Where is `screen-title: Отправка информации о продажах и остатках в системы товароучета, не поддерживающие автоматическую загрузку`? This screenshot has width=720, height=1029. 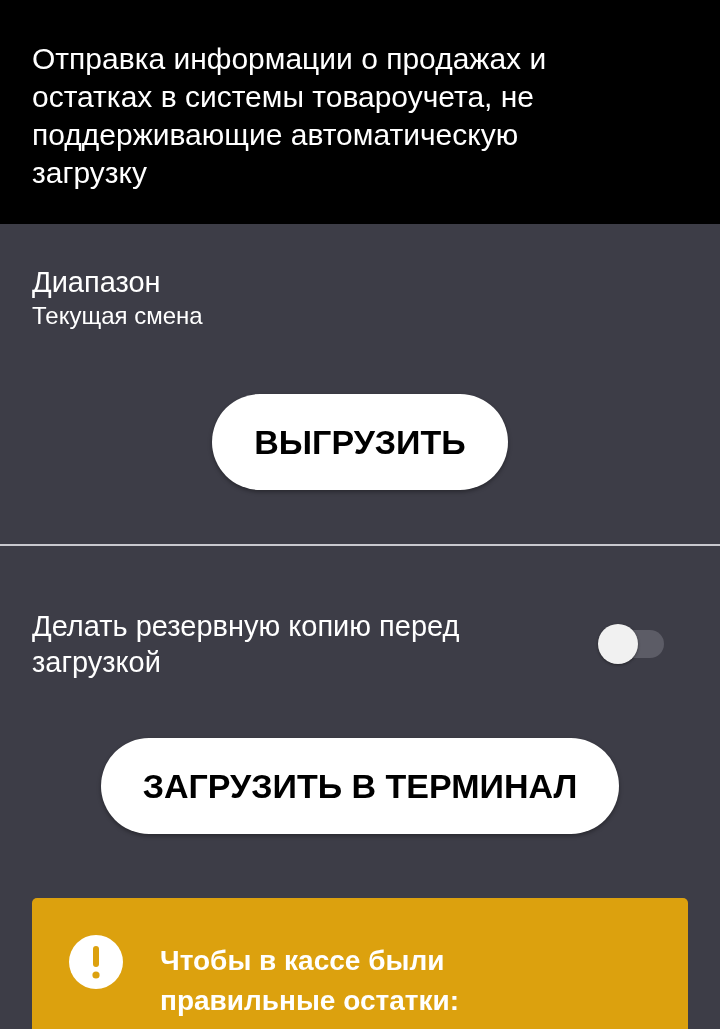
screen-title: Отправка информации о продажах и остатках в системы товароучета, не поддерживающие автоматическую загрузку is located at coordinates (290, 116).